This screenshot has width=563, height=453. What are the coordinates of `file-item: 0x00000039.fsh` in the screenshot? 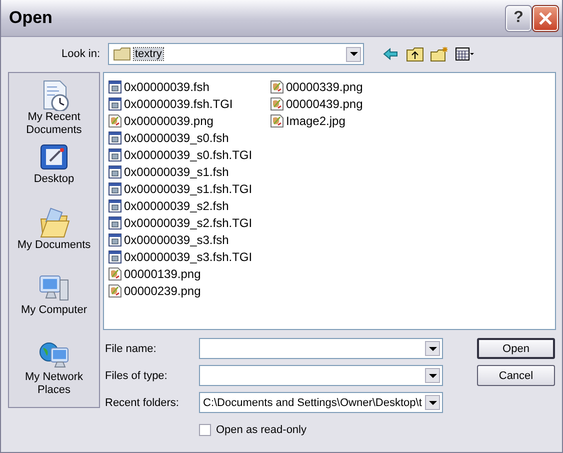 It's located at (189, 86).